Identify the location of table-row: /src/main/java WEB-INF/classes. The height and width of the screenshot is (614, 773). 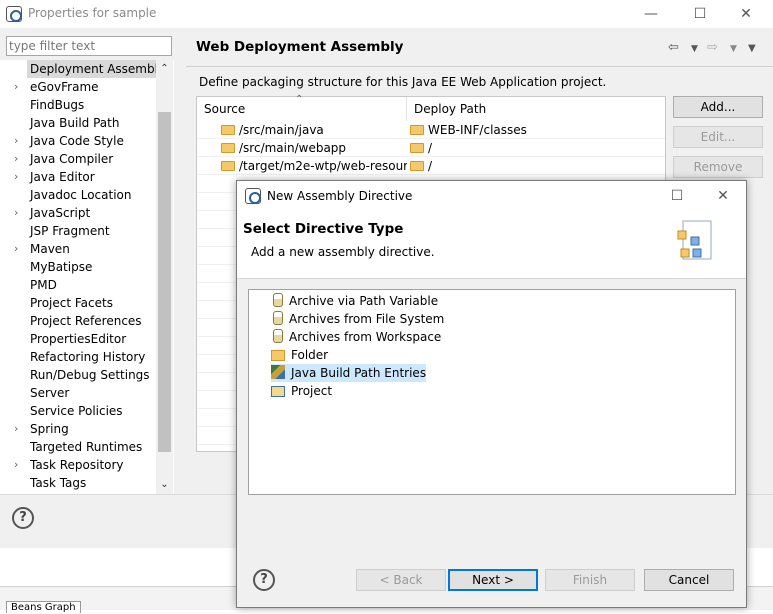
(431, 130).